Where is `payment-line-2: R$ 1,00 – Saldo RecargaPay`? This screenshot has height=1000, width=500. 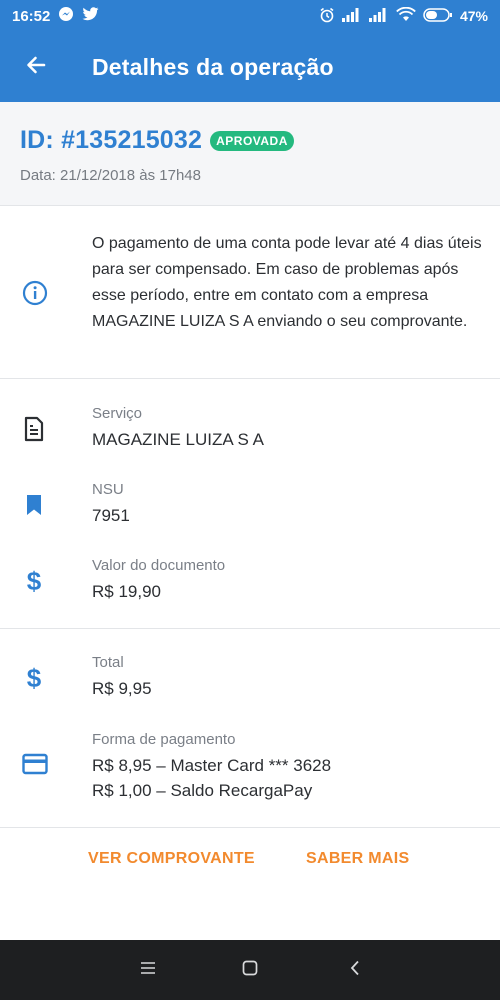
payment-line-2: R$ 1,00 – Saldo RecargaPay is located at coordinates (202, 790).